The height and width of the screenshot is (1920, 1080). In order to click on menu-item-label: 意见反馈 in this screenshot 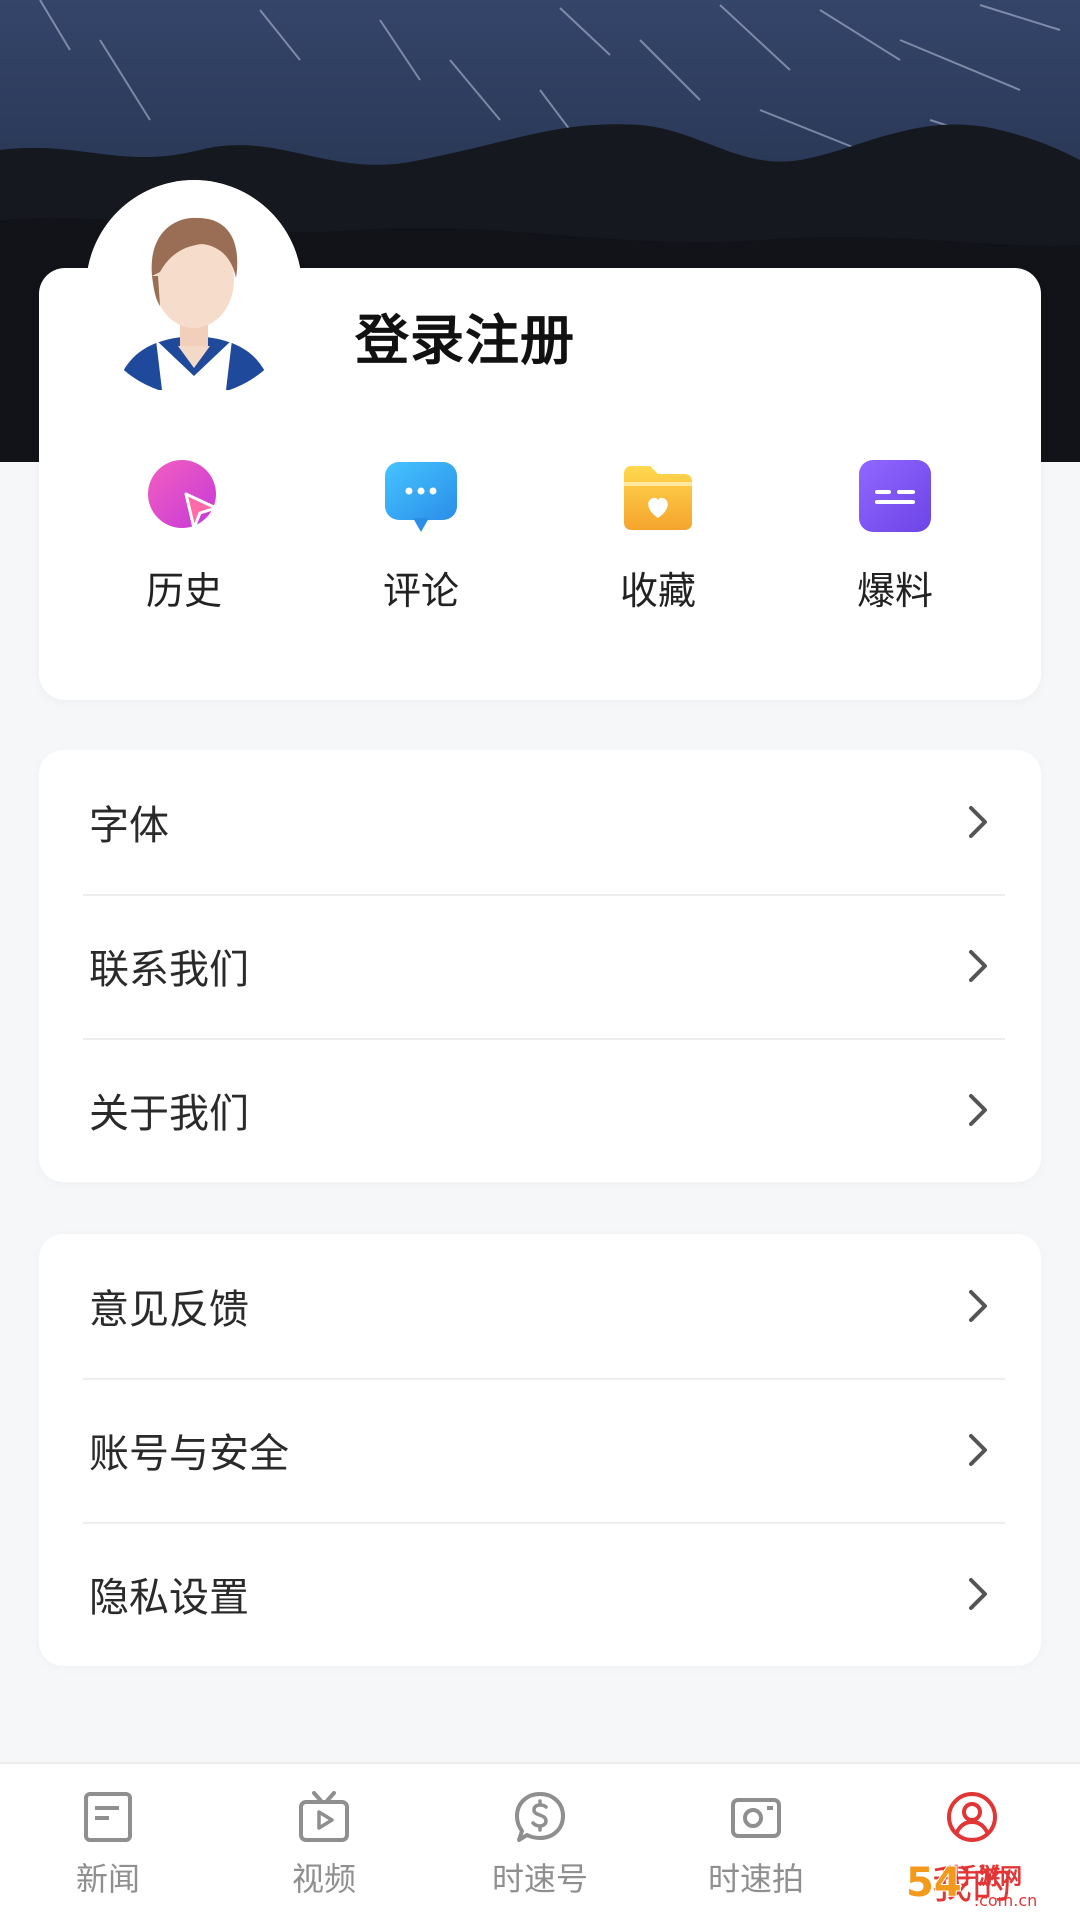, I will do `click(169, 1310)`.